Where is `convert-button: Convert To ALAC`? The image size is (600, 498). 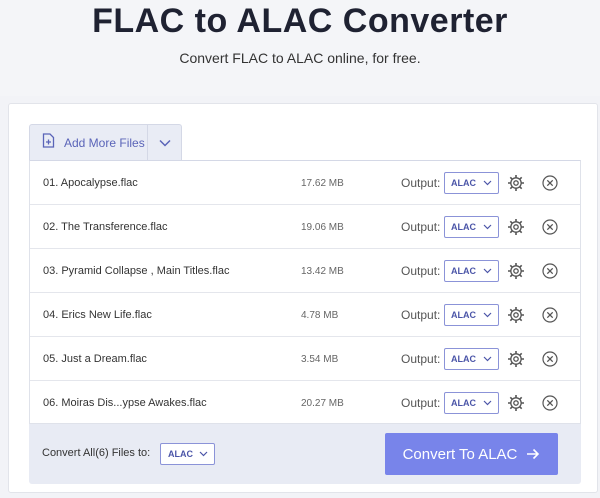
convert-button: Convert To ALAC is located at coordinates (471, 454).